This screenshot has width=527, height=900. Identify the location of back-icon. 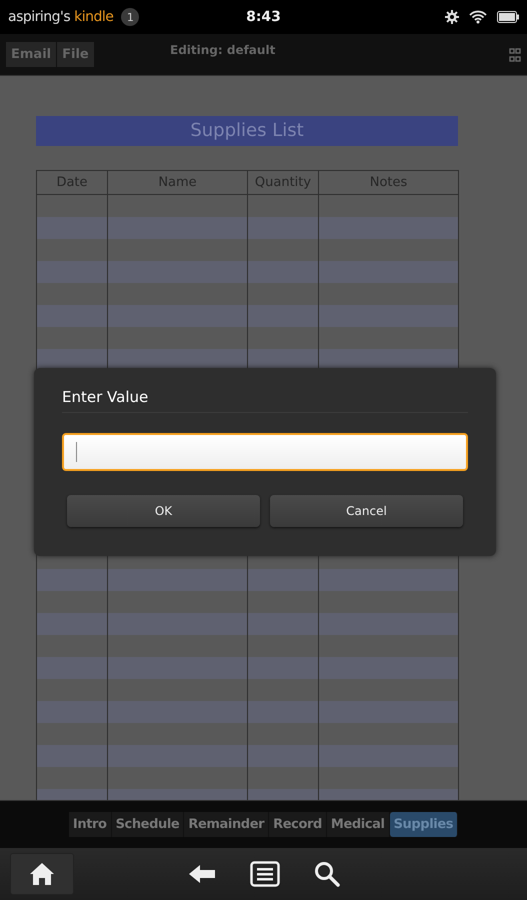
(202, 874).